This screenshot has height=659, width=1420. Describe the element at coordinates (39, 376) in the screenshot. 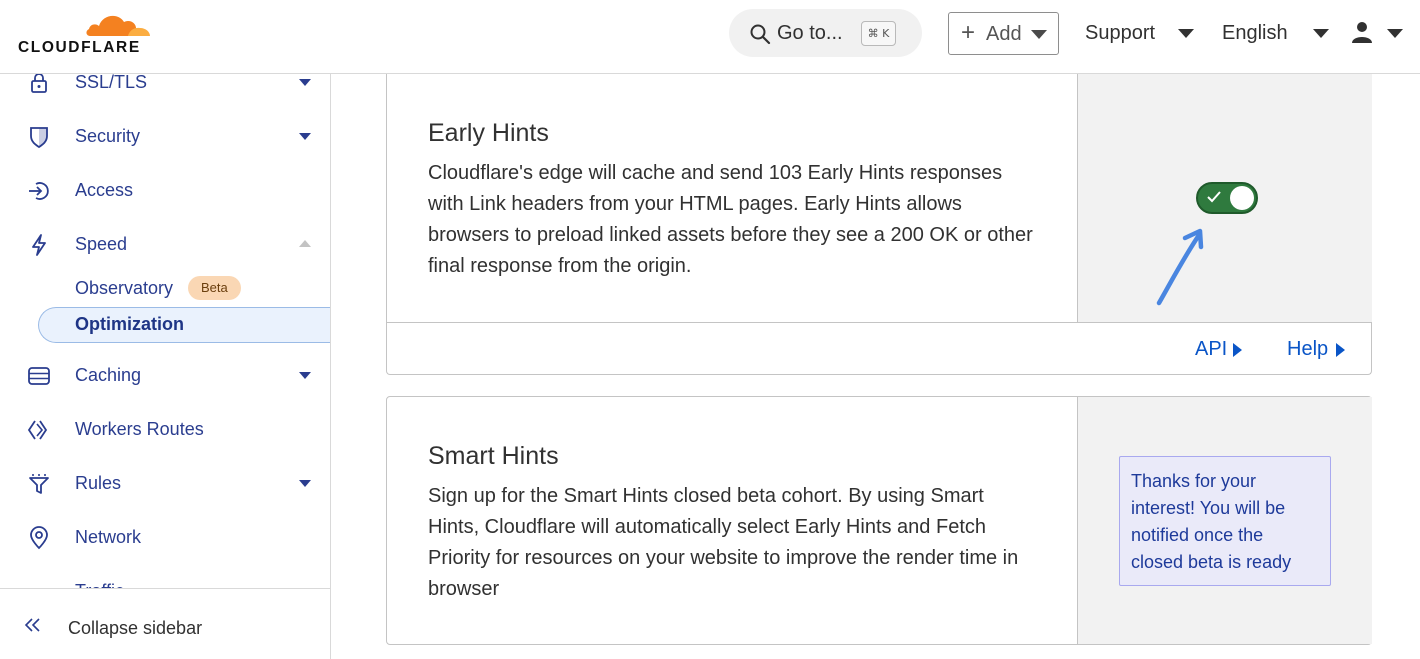

I see `caching-icon` at that location.